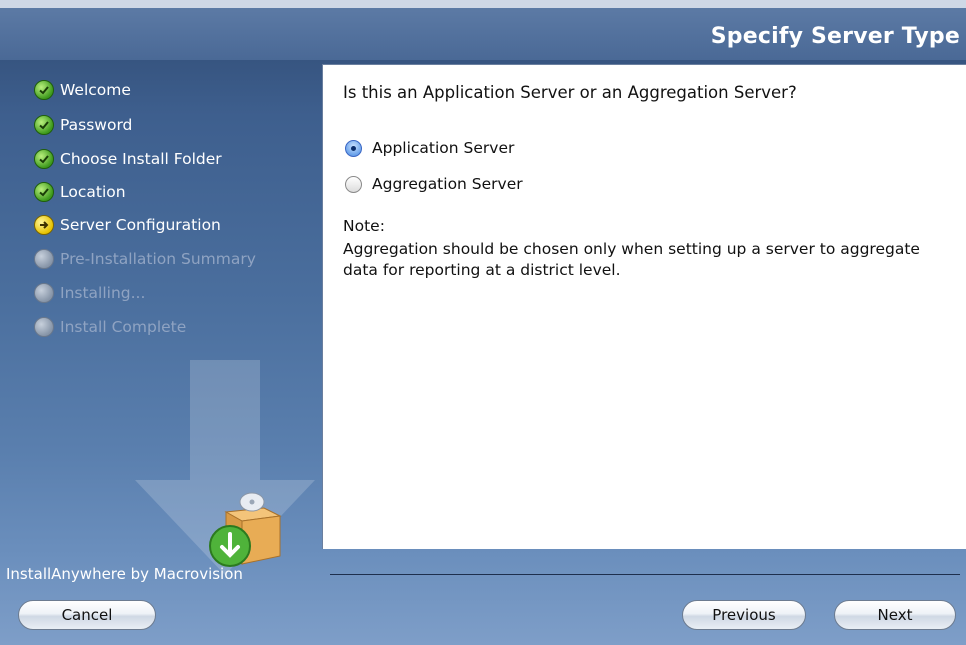 This screenshot has width=966, height=645. What do you see at coordinates (93, 192) in the screenshot?
I see `step-label: Location` at bounding box center [93, 192].